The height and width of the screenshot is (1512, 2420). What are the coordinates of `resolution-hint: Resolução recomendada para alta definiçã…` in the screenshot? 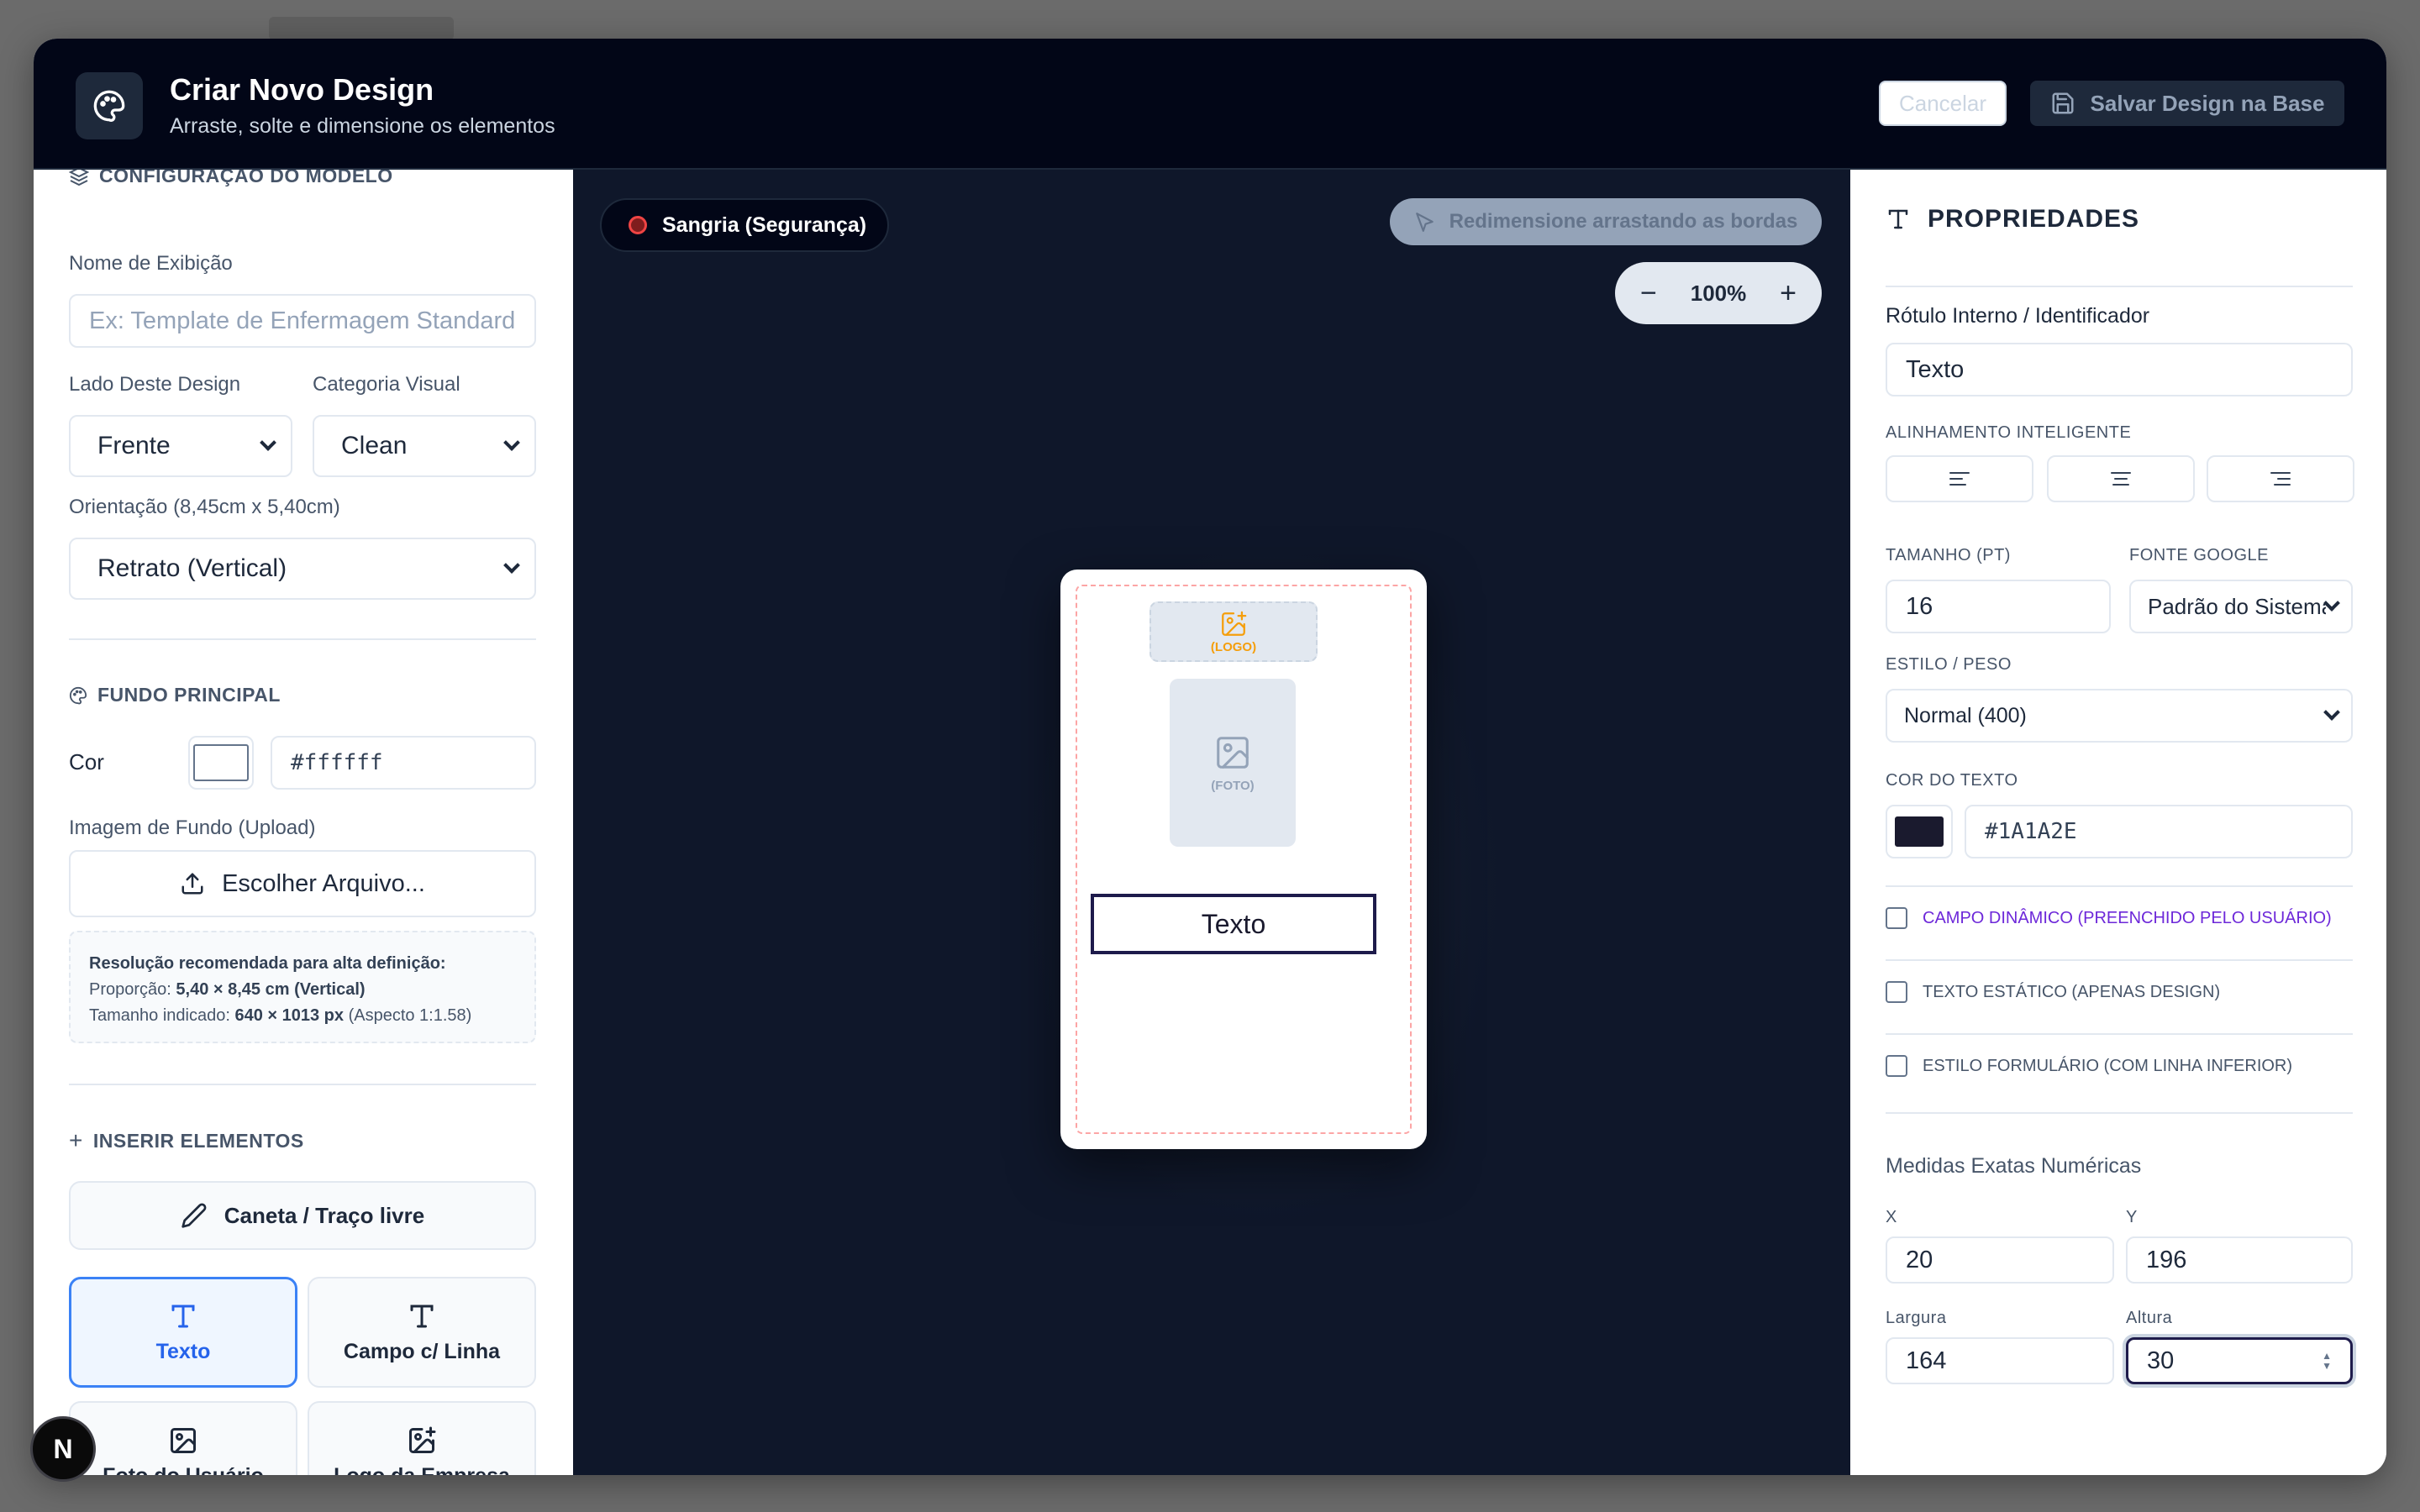 It's located at (302, 987).